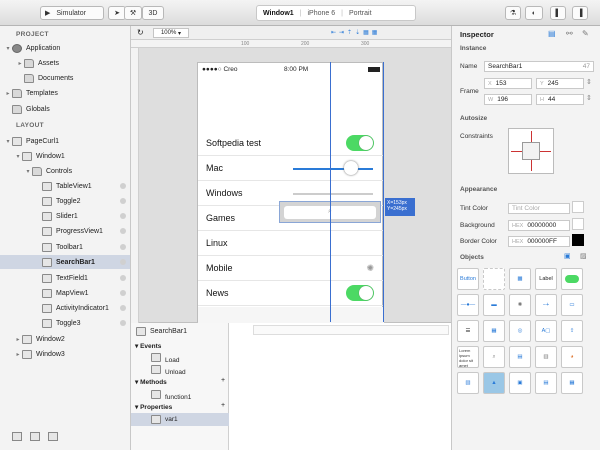 The height and width of the screenshot is (450, 600). Describe the element at coordinates (65, 186) in the screenshot. I see `tree-item-tableview1: TableView1` at that location.